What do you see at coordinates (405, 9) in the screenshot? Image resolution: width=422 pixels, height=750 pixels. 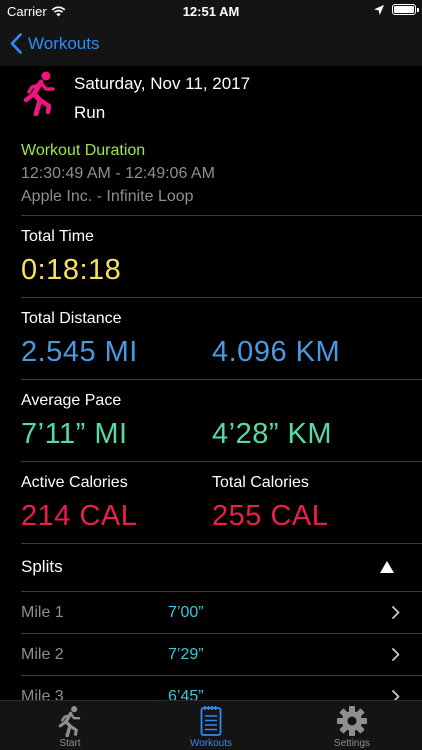 I see `battery-icon` at bounding box center [405, 9].